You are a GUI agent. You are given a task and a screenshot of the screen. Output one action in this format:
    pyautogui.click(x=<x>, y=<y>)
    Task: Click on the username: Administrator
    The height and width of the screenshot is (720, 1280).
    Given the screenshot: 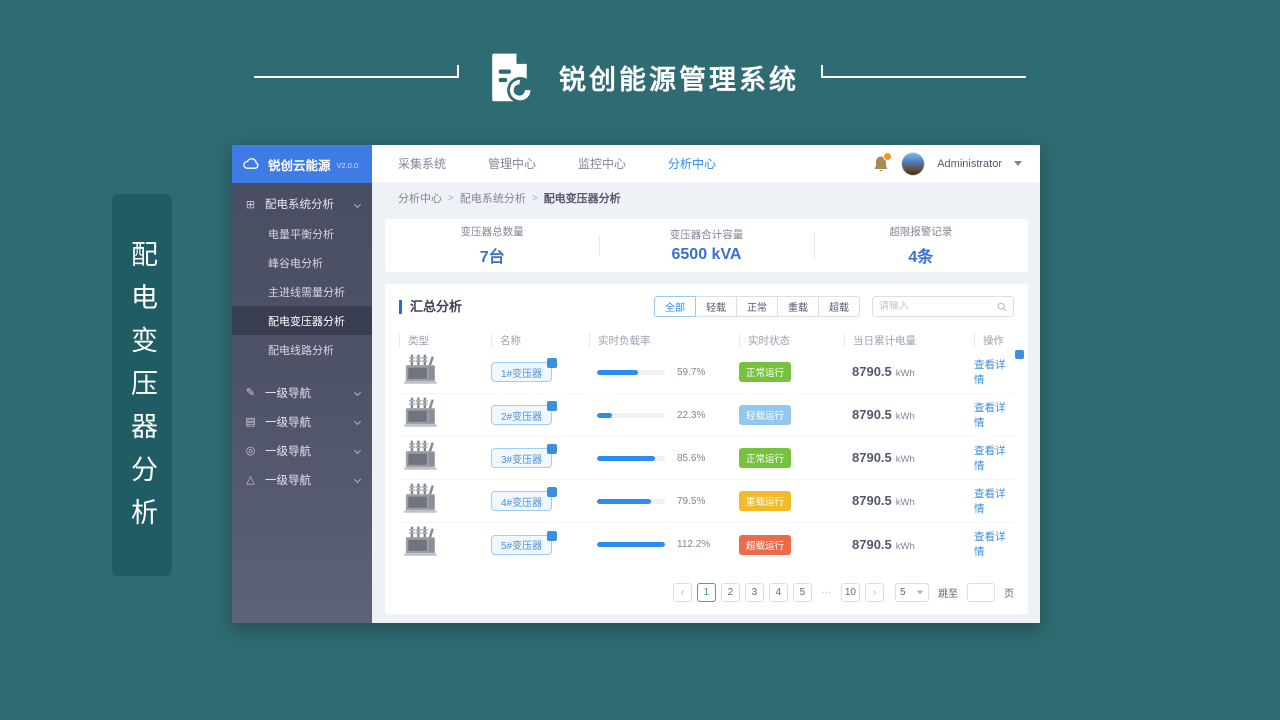 What is the action you would take?
    pyautogui.click(x=969, y=163)
    